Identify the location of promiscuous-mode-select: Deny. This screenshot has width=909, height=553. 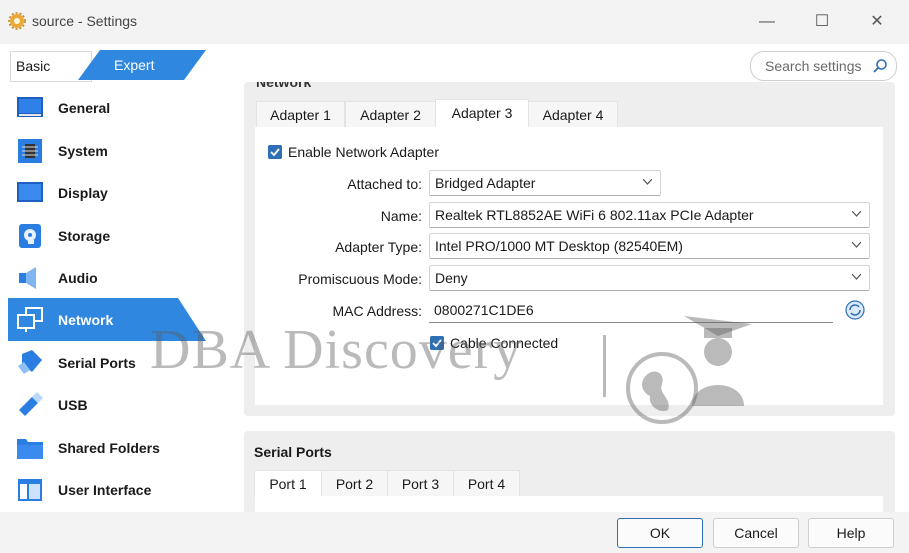
(649, 278).